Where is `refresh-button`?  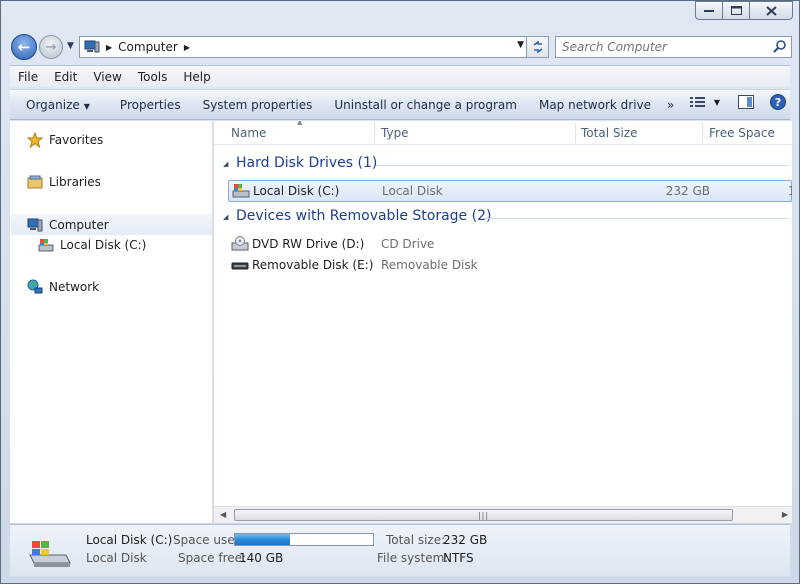
refresh-button is located at coordinates (537, 47).